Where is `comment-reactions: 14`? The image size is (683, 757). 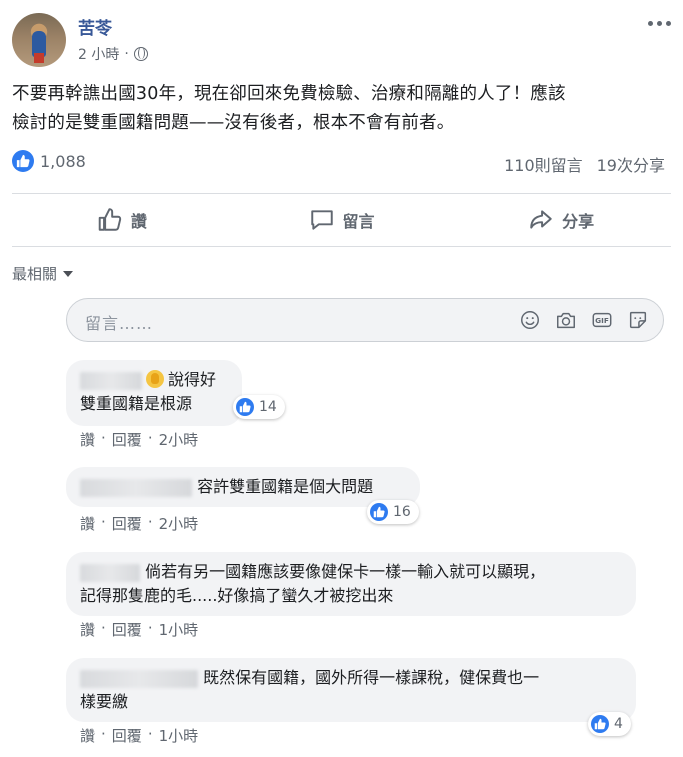
comment-reactions: 14 is located at coordinates (259, 407).